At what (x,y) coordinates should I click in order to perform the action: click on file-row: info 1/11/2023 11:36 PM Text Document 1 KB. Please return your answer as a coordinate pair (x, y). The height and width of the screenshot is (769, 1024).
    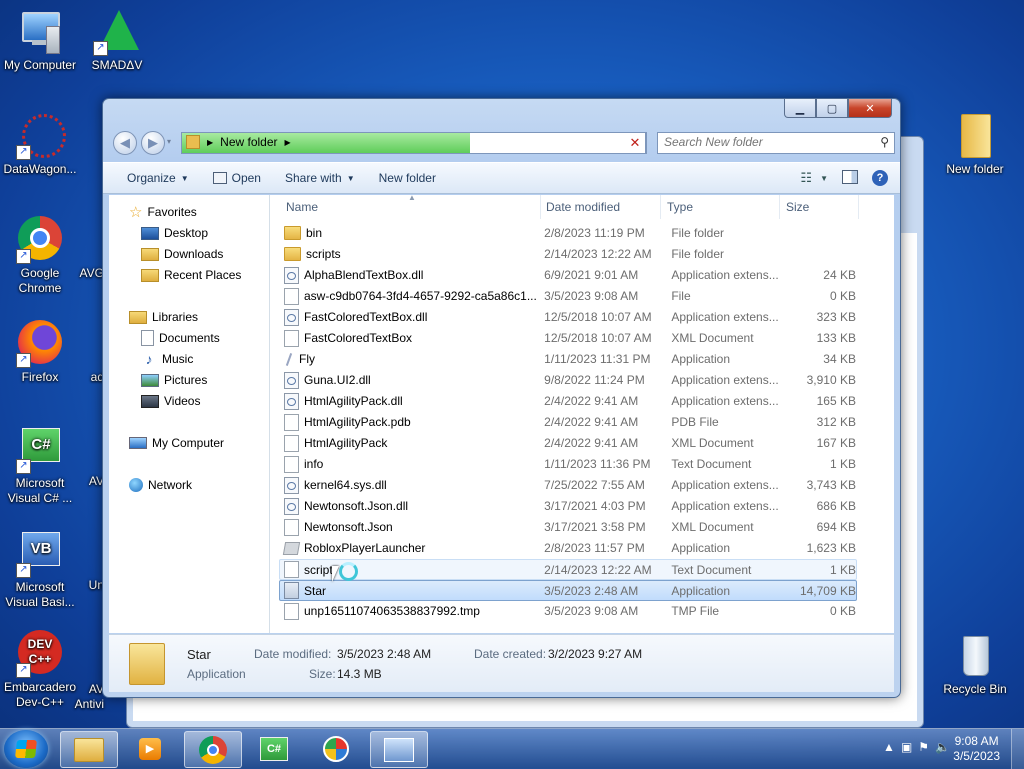
    Looking at the image, I should click on (568, 464).